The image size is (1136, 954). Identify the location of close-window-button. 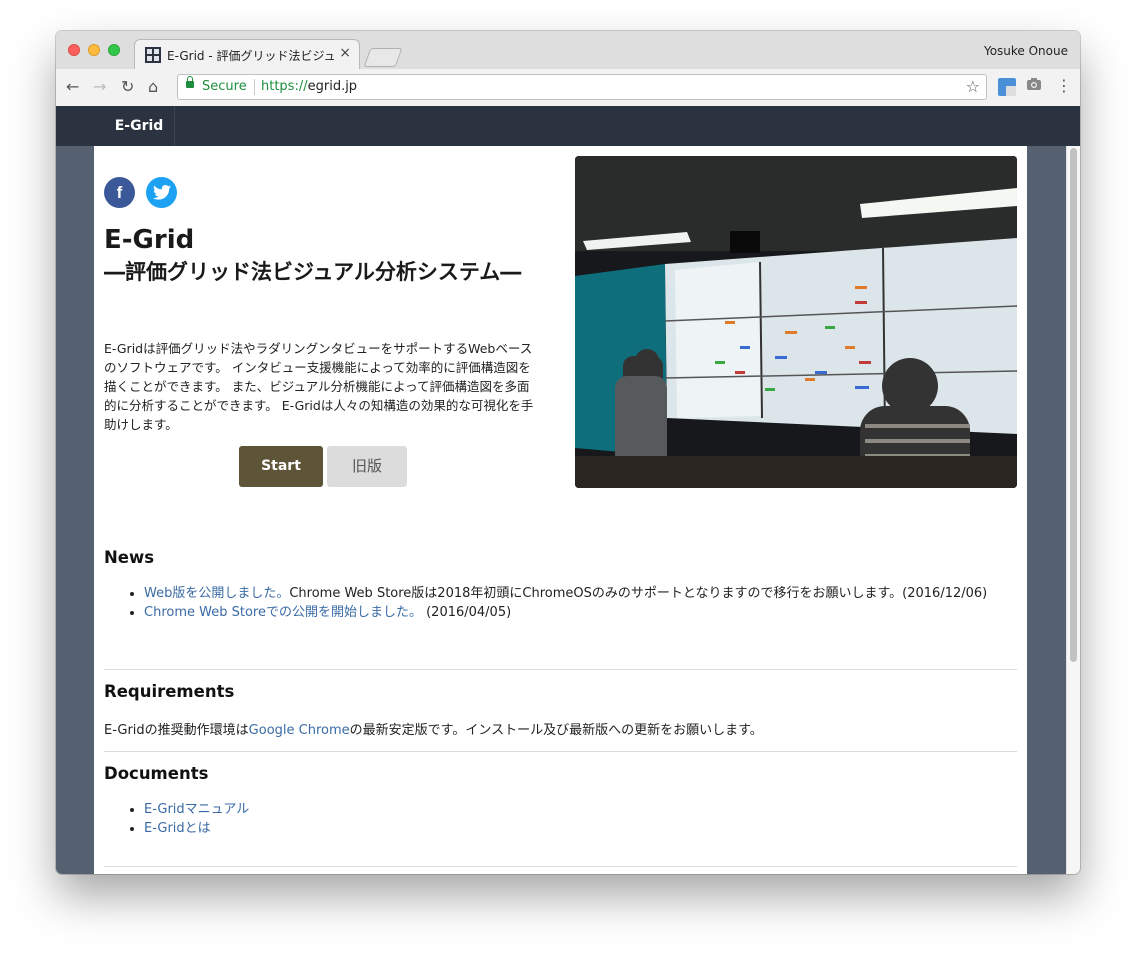
(74, 50).